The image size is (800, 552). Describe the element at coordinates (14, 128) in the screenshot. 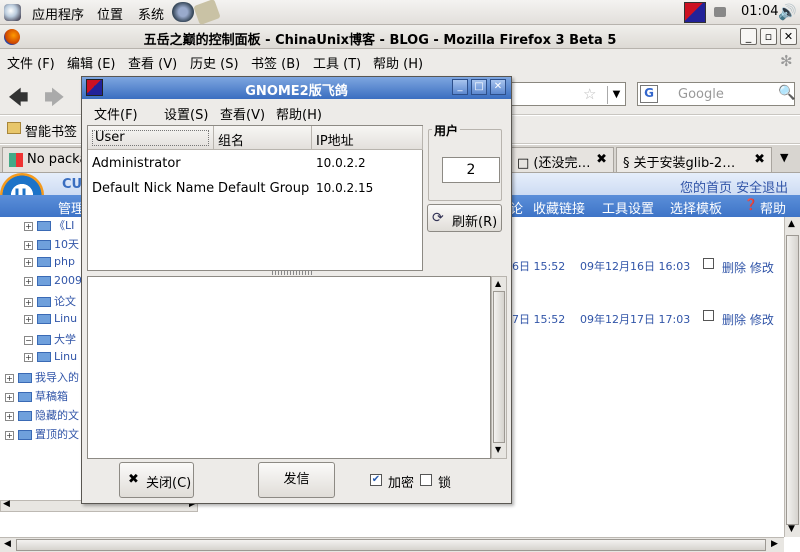

I see `bookmark-folder-icon` at that location.